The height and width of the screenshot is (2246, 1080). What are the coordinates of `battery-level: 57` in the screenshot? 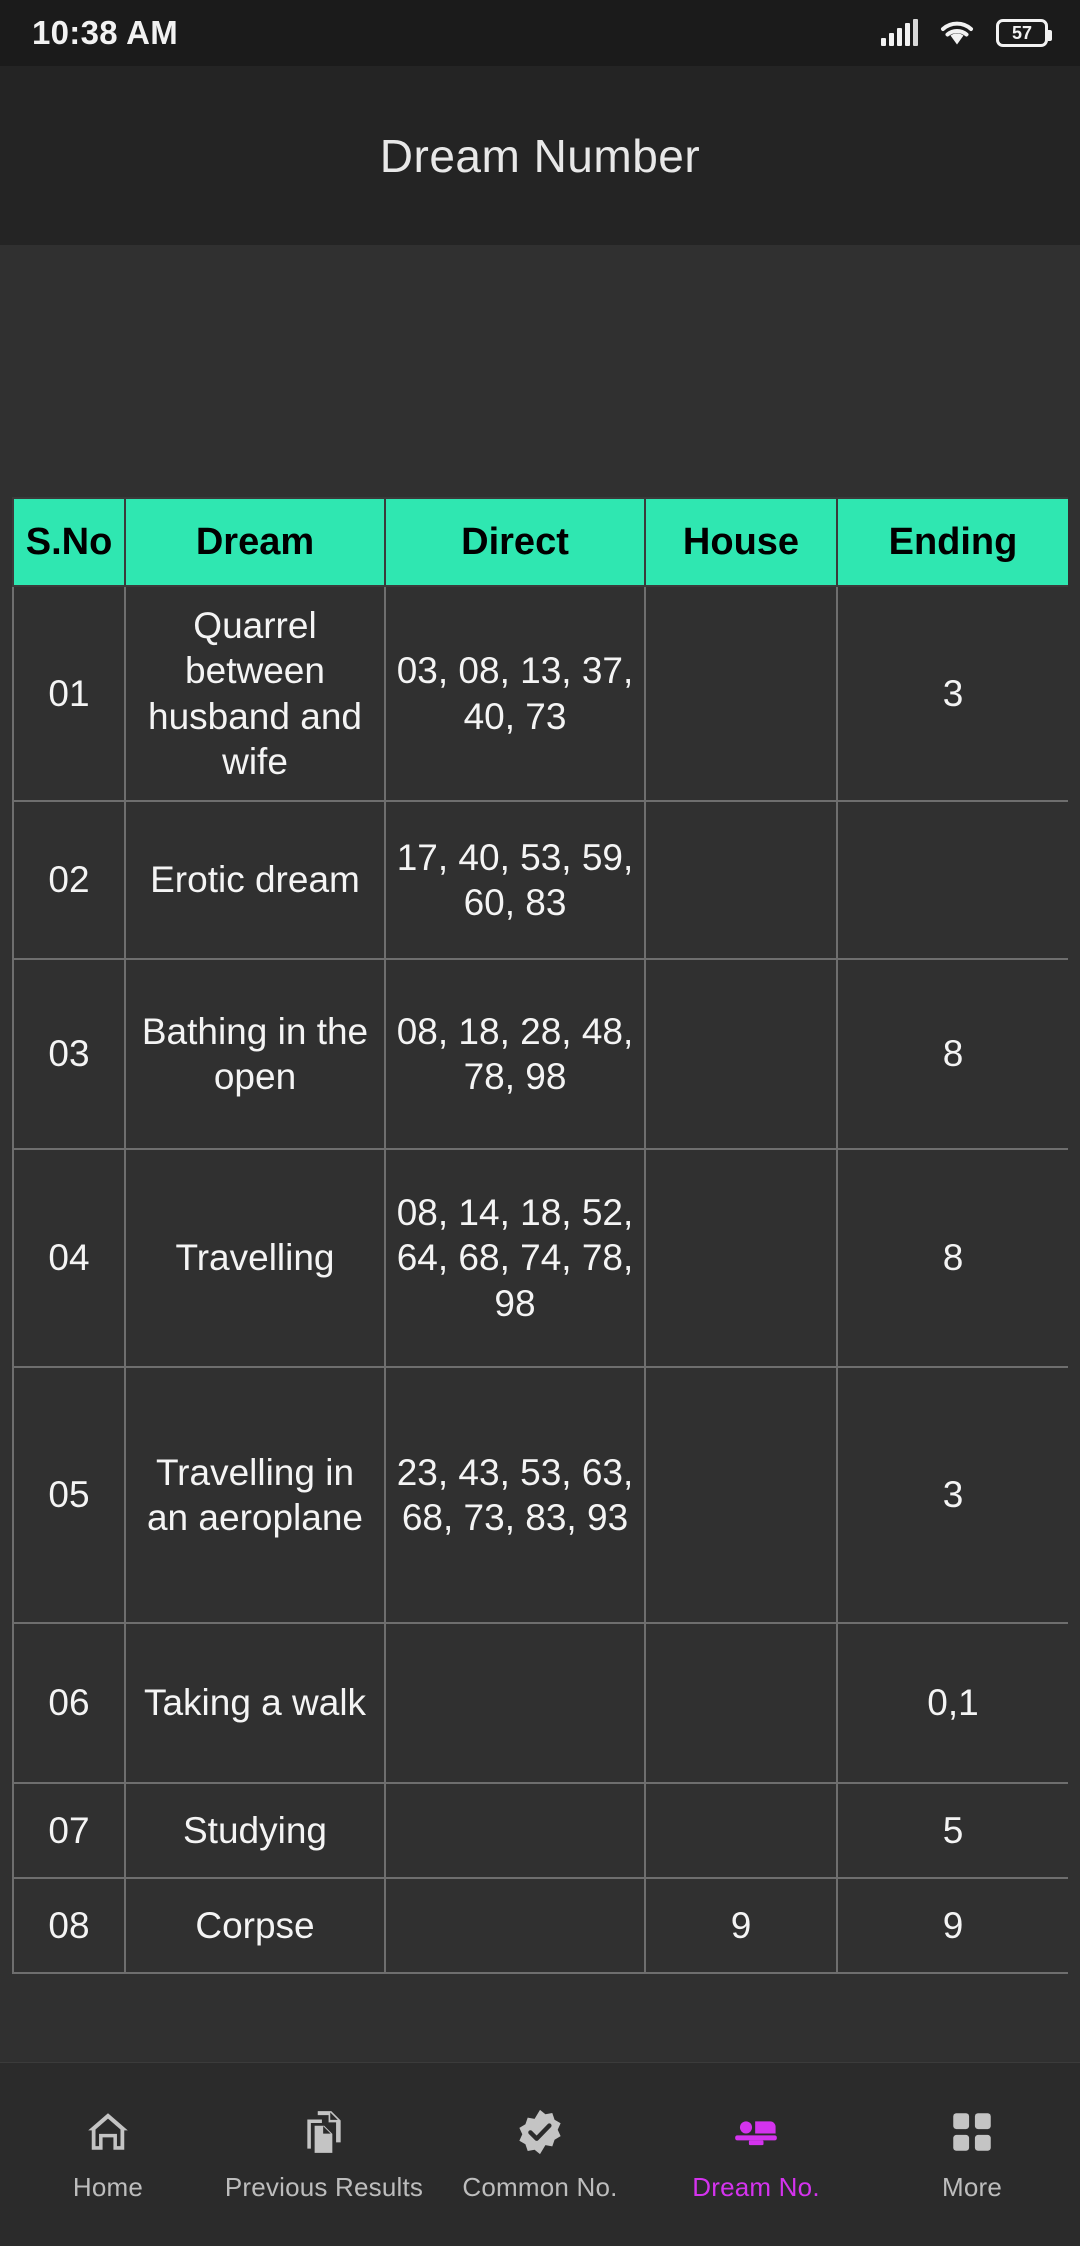 It's located at (1022, 33).